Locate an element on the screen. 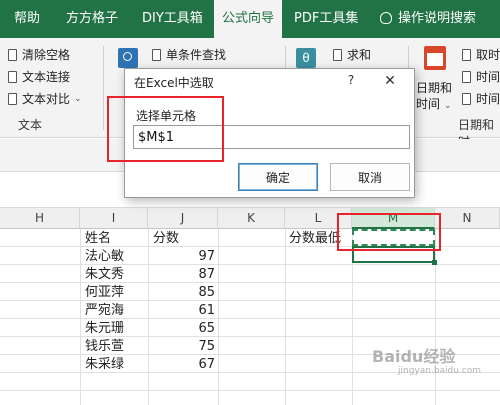  text-compare-label: 文本对比 is located at coordinates (46, 99).